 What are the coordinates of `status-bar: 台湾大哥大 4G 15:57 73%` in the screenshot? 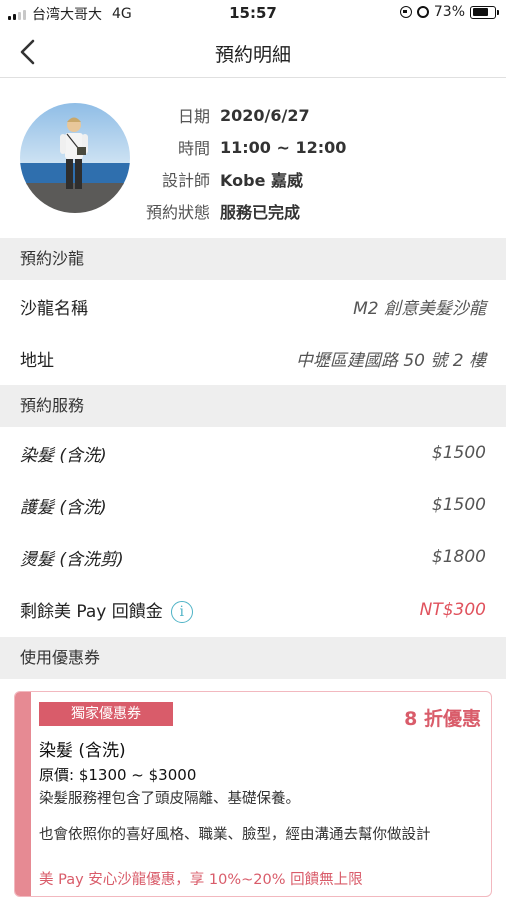 It's located at (253, 13).